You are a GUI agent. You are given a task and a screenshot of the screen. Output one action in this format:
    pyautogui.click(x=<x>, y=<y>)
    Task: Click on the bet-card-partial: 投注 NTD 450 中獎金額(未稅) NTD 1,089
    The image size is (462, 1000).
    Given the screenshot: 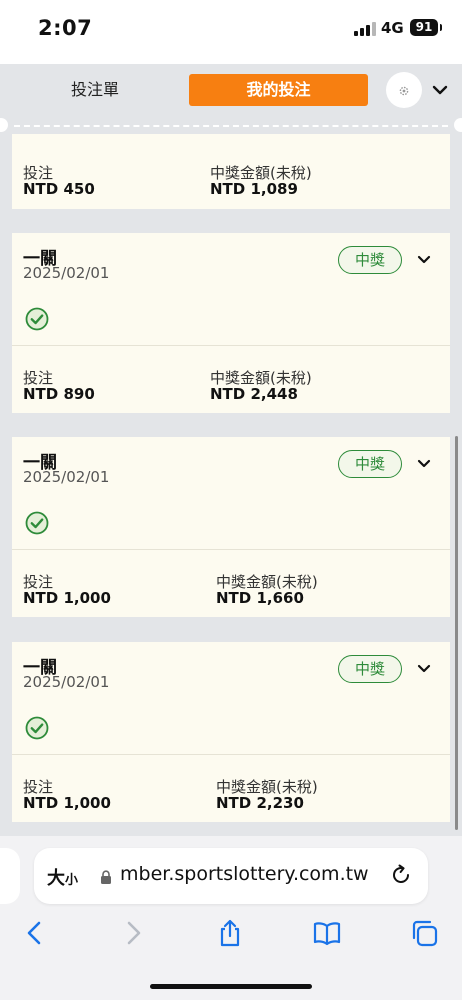 What is the action you would take?
    pyautogui.click(x=231, y=171)
    